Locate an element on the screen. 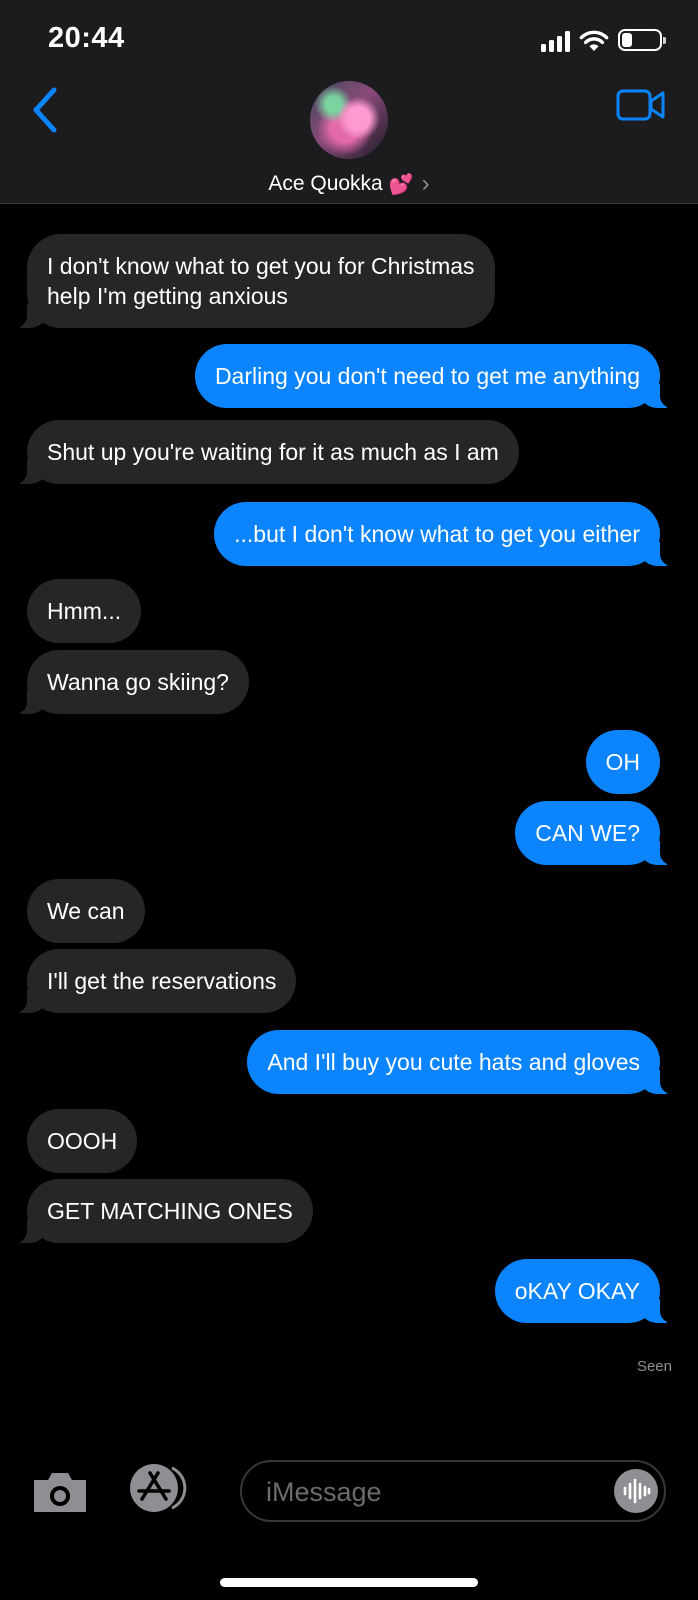 This screenshot has width=698, height=1600. message-text: CAN WE? is located at coordinates (587, 833).